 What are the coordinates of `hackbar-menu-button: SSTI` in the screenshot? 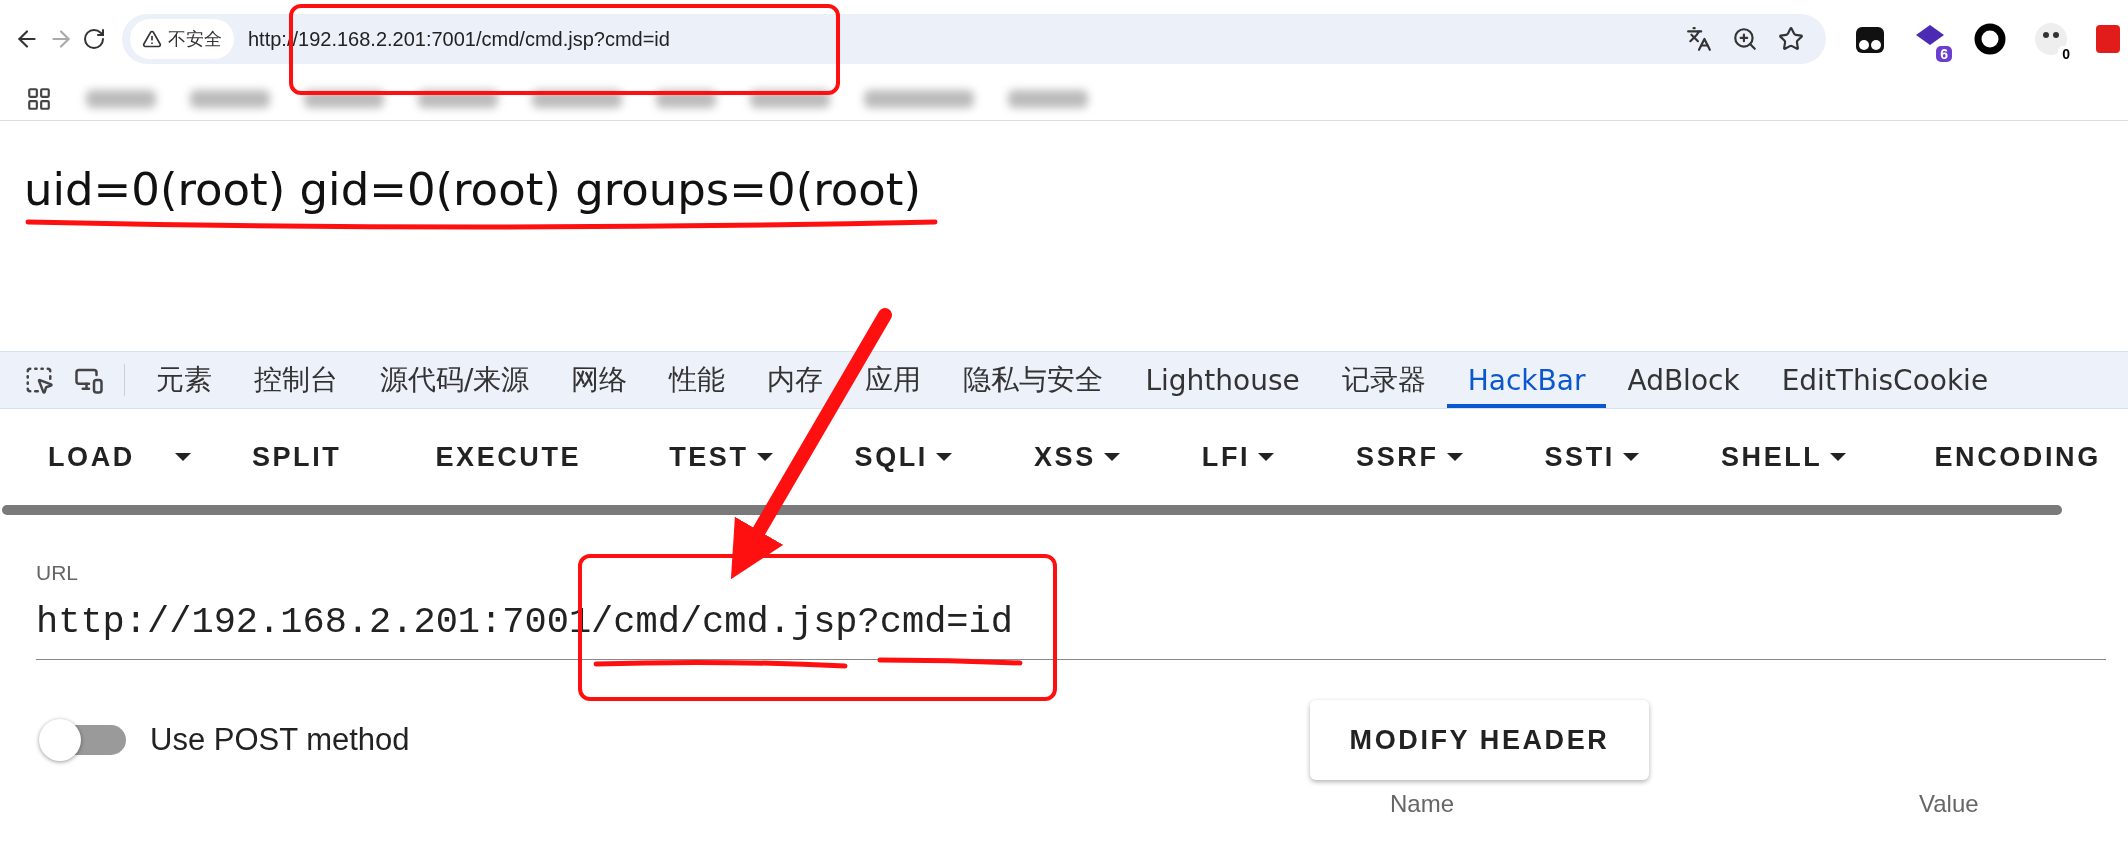 It's located at (1591, 457).